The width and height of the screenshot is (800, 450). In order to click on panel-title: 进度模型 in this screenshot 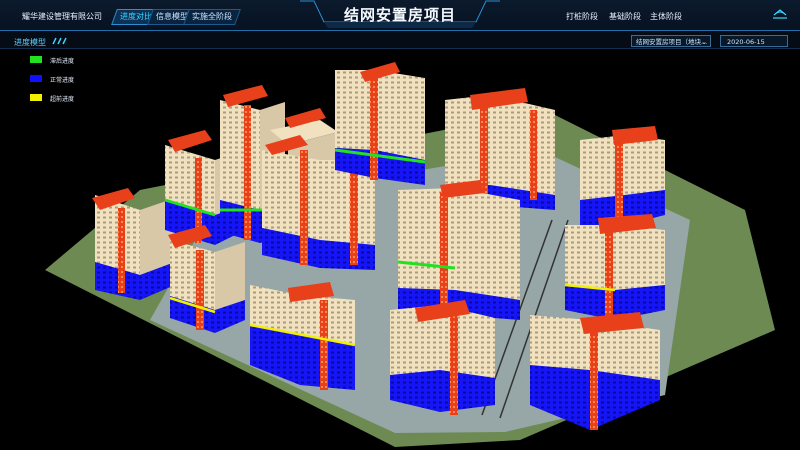, I will do `click(30, 42)`.